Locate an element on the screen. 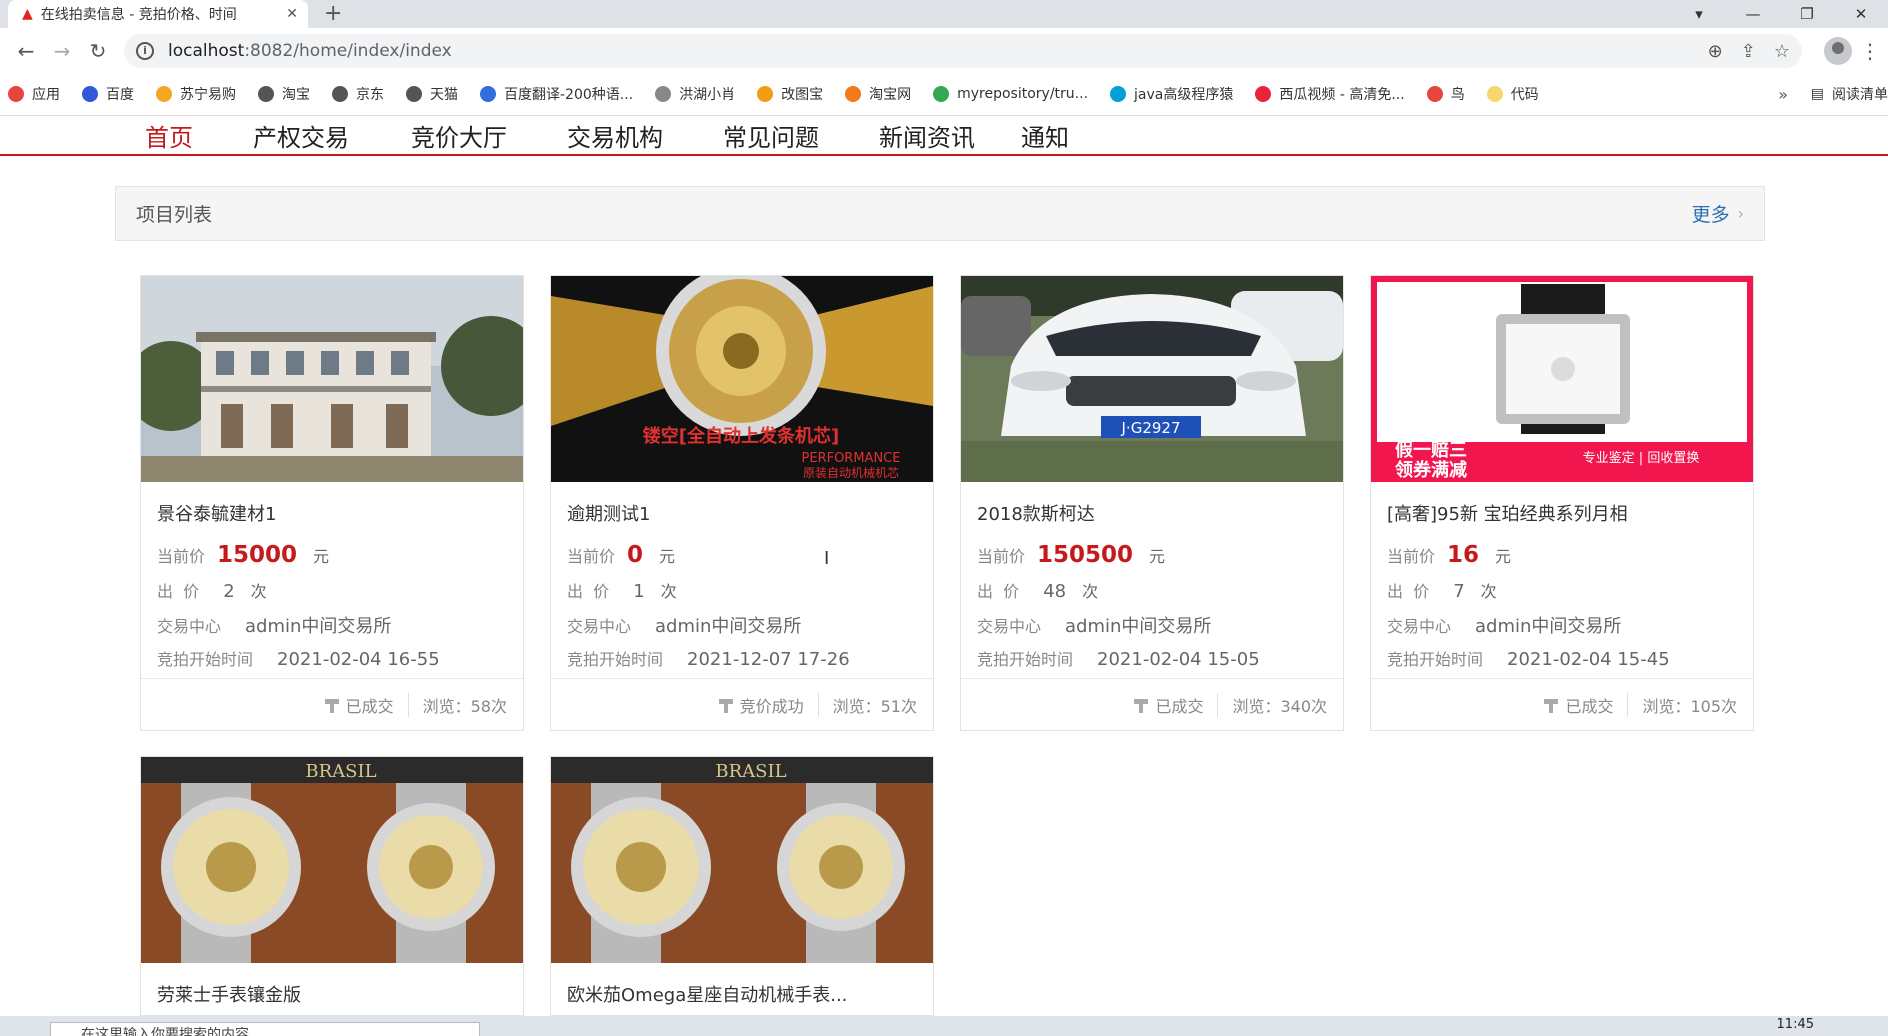  bid-row: 出 价 1次 is located at coordinates (742, 590).